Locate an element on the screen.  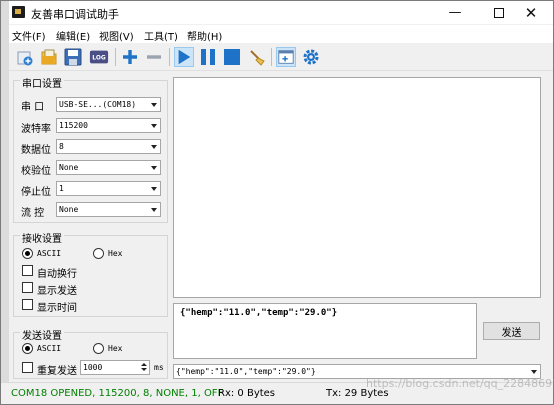
databits-label: 数据位 is located at coordinates (36, 150).